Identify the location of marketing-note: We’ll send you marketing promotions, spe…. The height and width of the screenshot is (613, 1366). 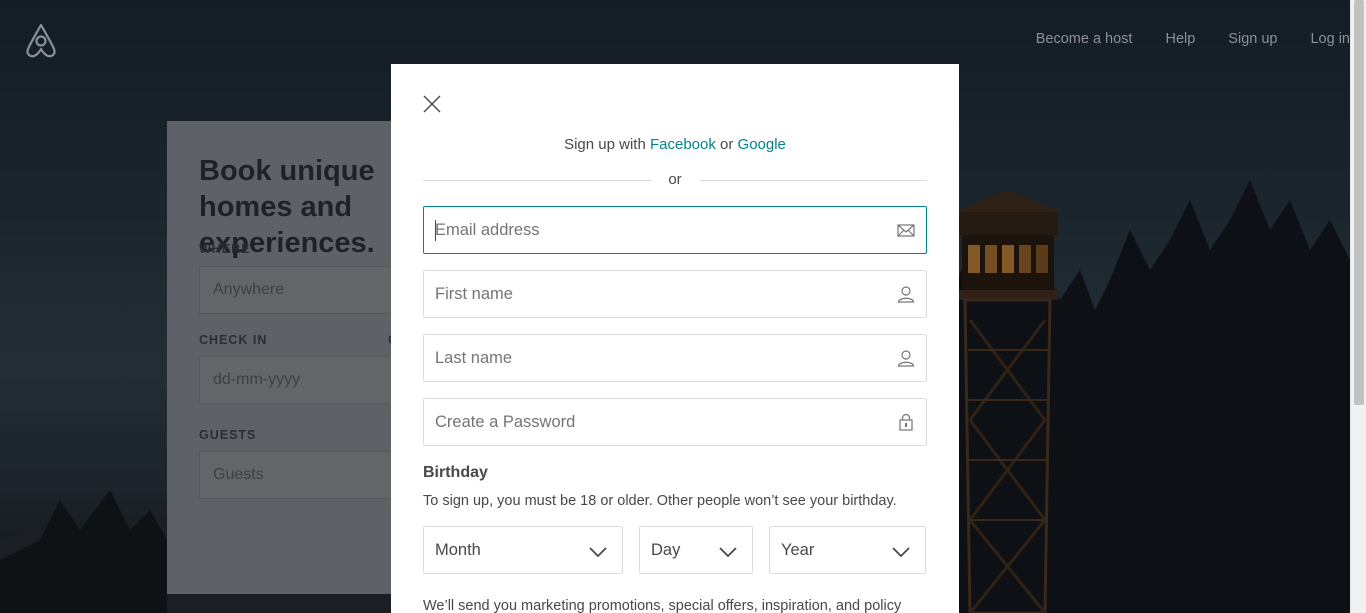
(662, 605).